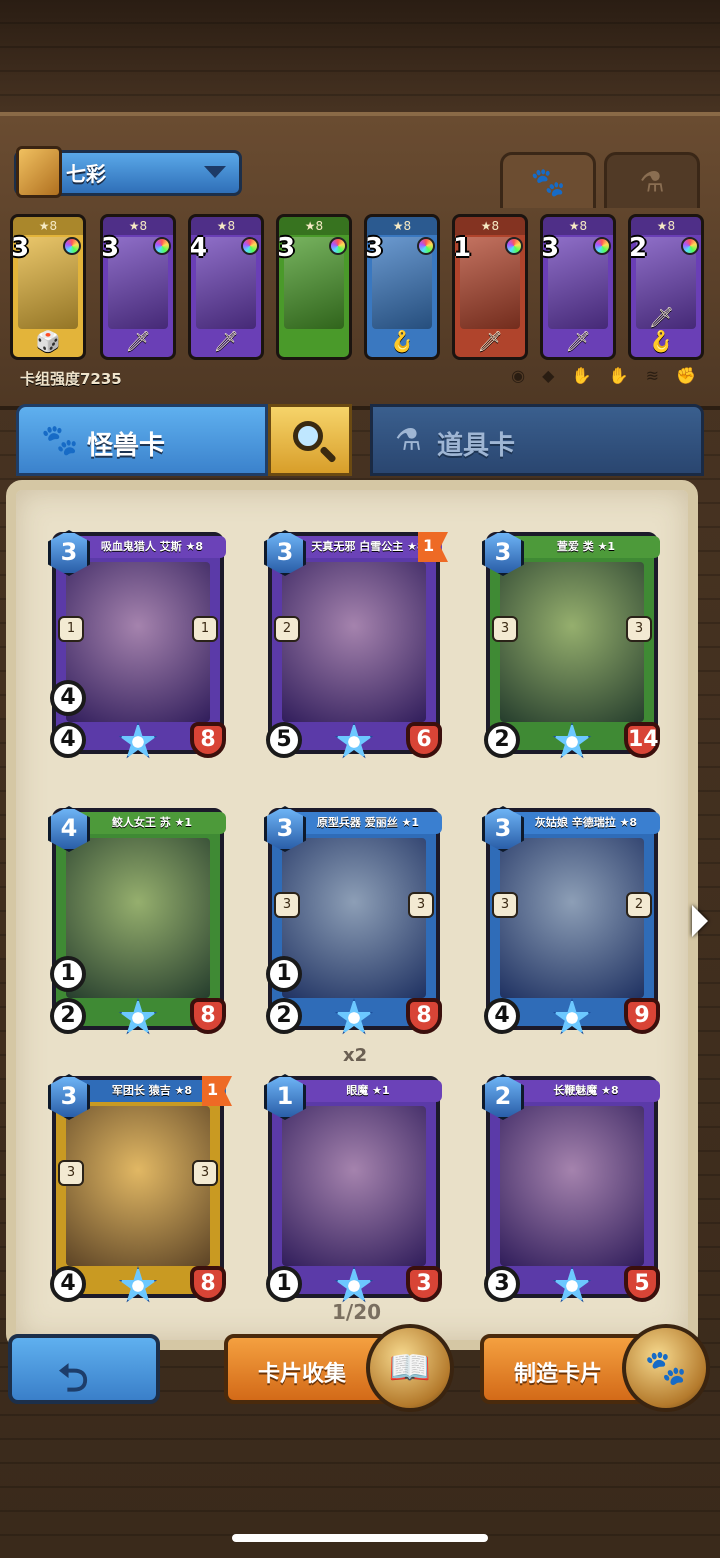  Describe the element at coordinates (642, 740) in the screenshot. I see `card-health: 14` at that location.